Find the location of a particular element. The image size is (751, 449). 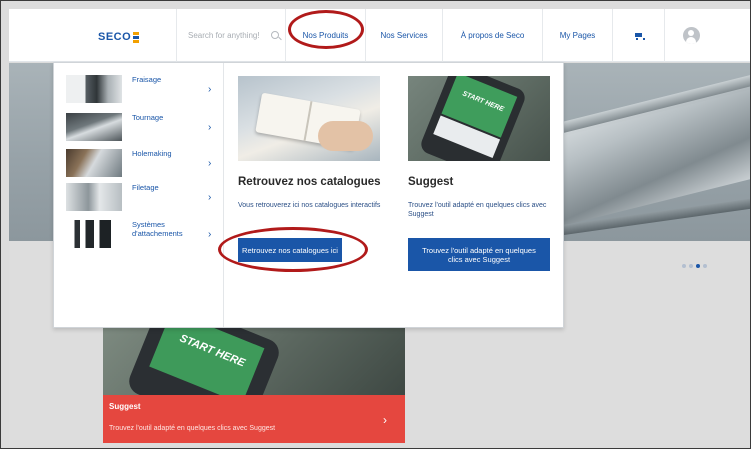

suggest-promo-title: Suggest is located at coordinates (125, 406).